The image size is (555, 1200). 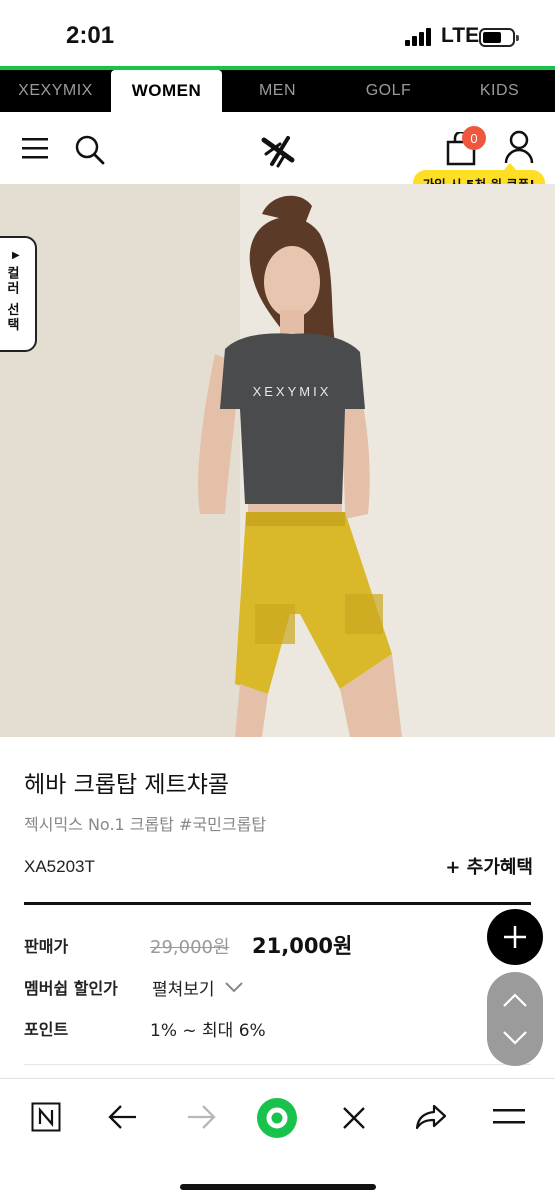 I want to click on category-tab-xexymix: XEXYMIX, so click(x=55, y=91).